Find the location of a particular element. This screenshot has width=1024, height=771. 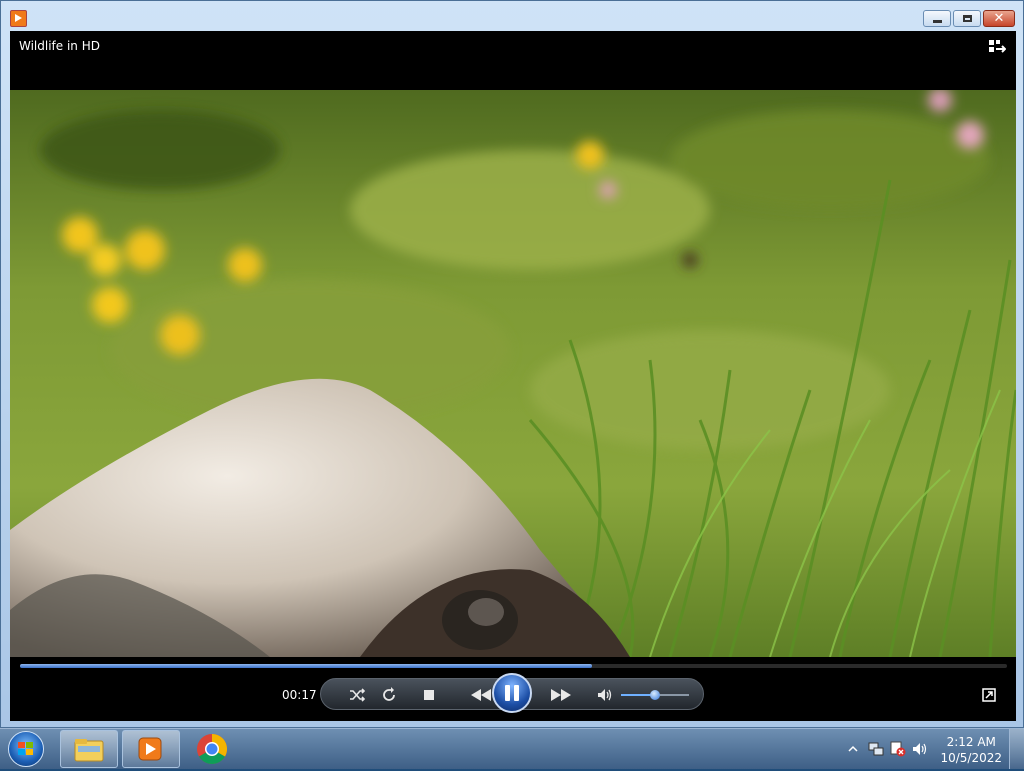

next-button is located at coordinates (561, 695).